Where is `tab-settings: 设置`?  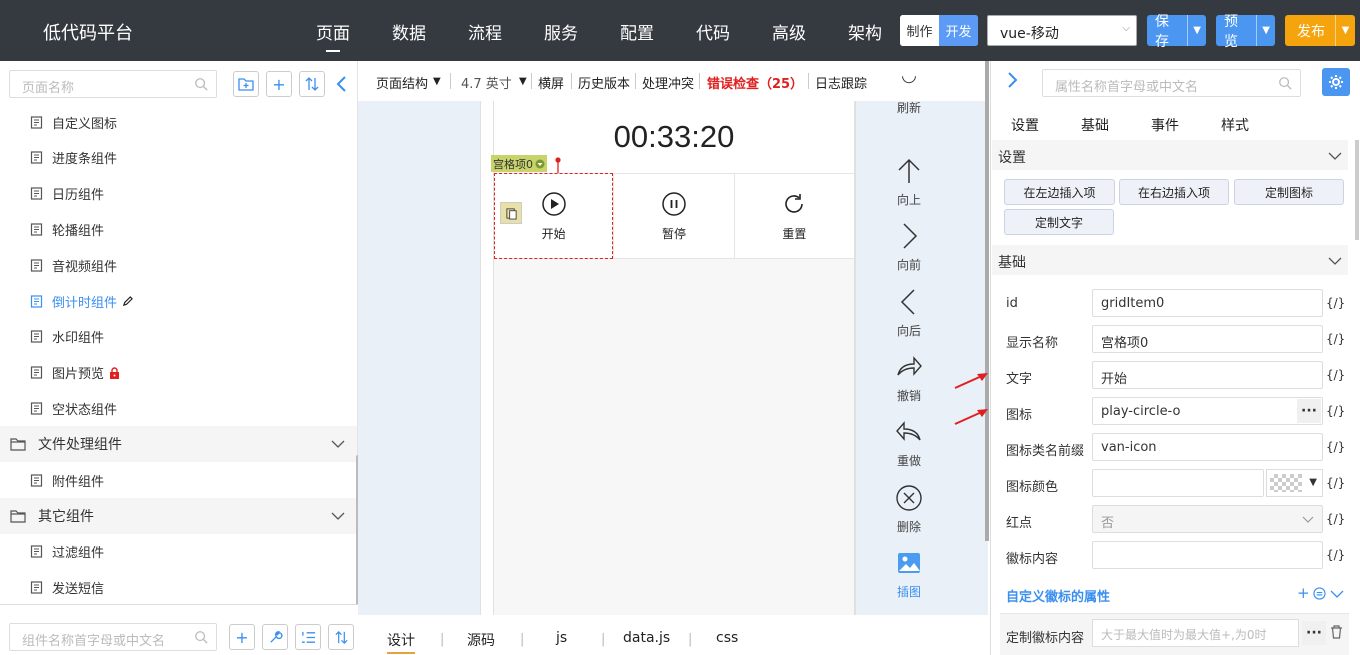 tab-settings: 设置 is located at coordinates (1025, 125).